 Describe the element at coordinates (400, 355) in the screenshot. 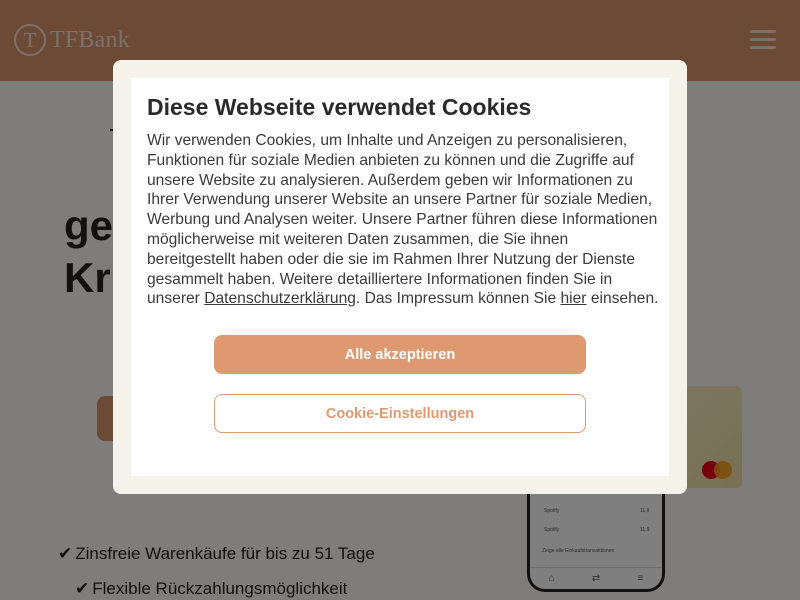

I see `accept-all-button: Alle akzeptieren` at that location.